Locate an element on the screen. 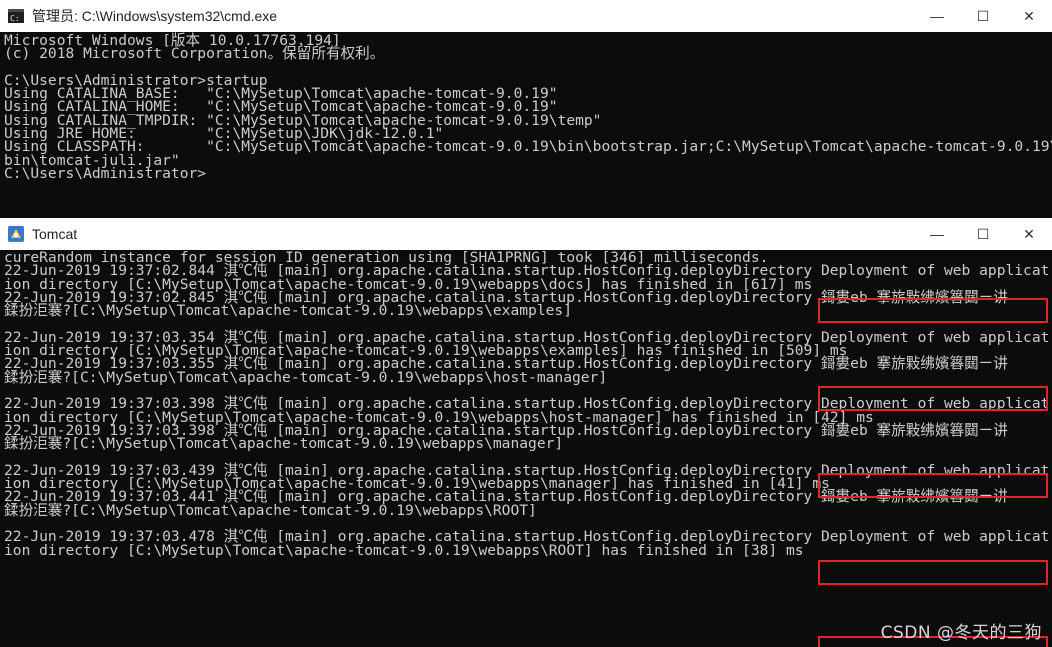  cmd-window-title: 管理员: C:\Windows\system32\cmd.exe is located at coordinates (155, 16).